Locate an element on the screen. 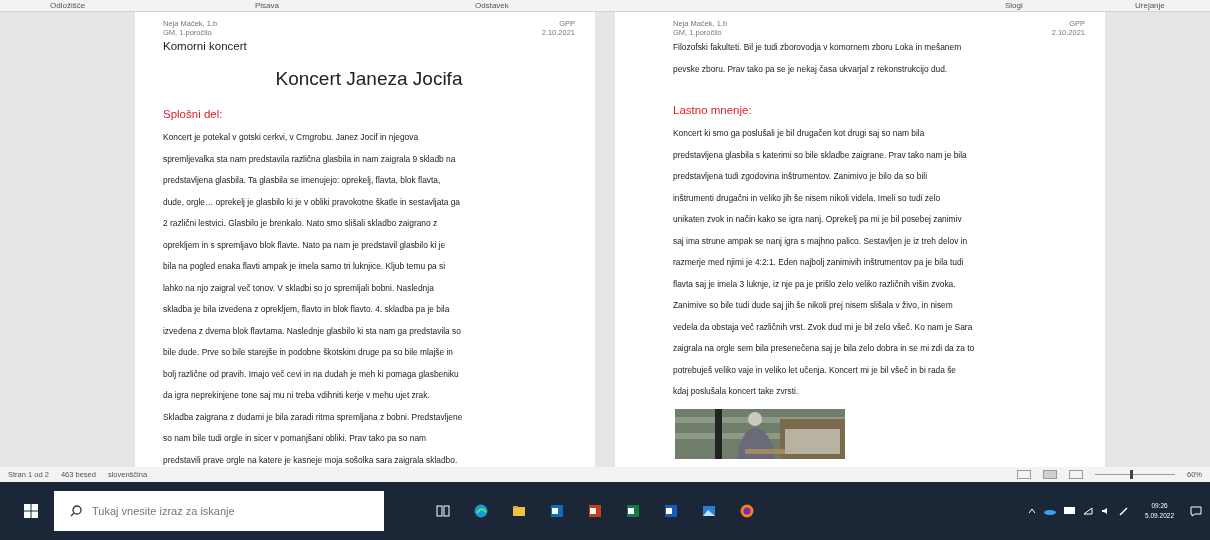  ribbon-group-label: Odložišče is located at coordinates (68, 5).